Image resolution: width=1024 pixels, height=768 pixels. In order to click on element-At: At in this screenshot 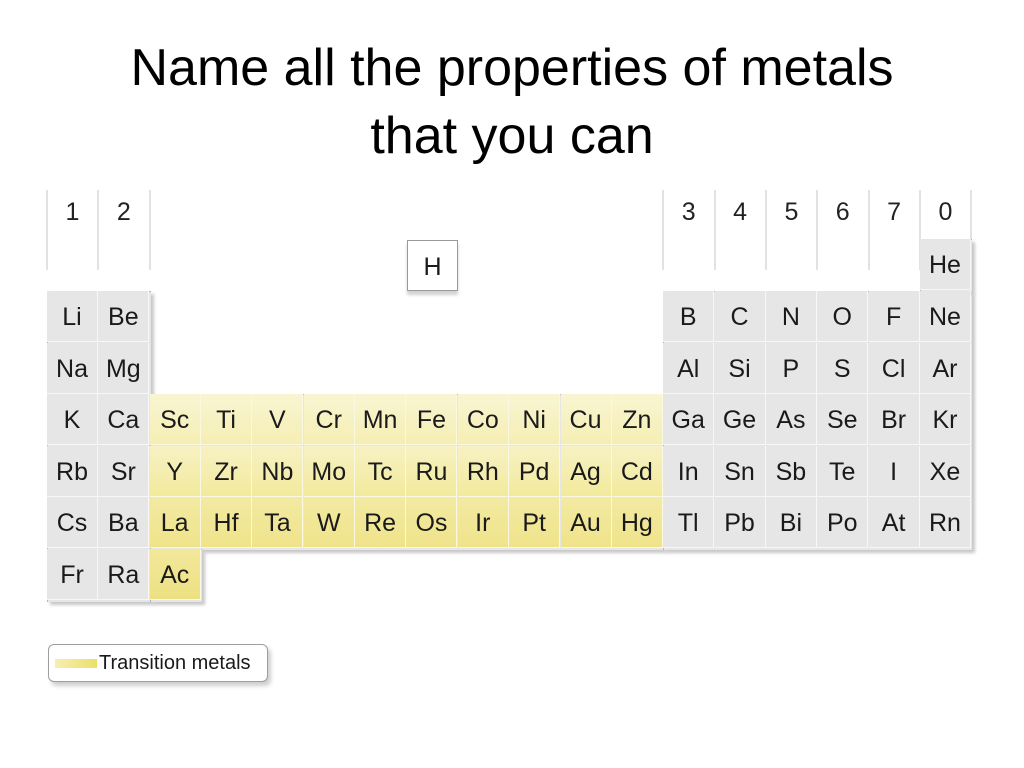, I will do `click(894, 523)`.